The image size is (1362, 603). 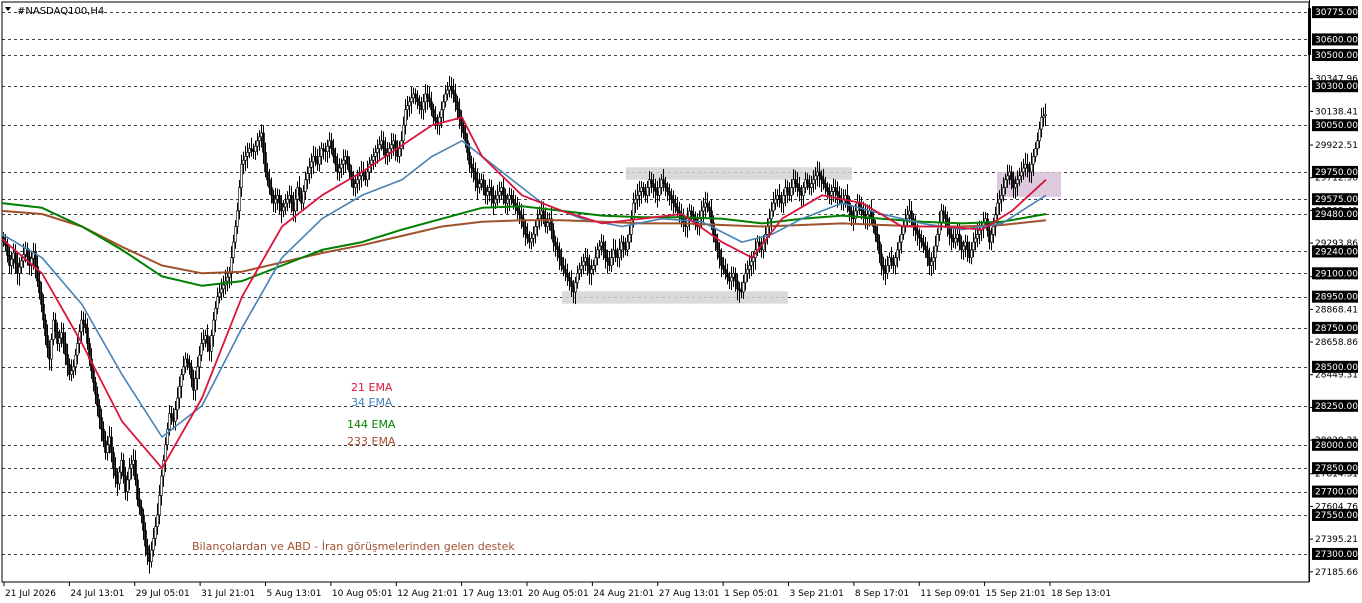 What do you see at coordinates (1336, 329) in the screenshot?
I see `price-level-label: 28750.00` at bounding box center [1336, 329].